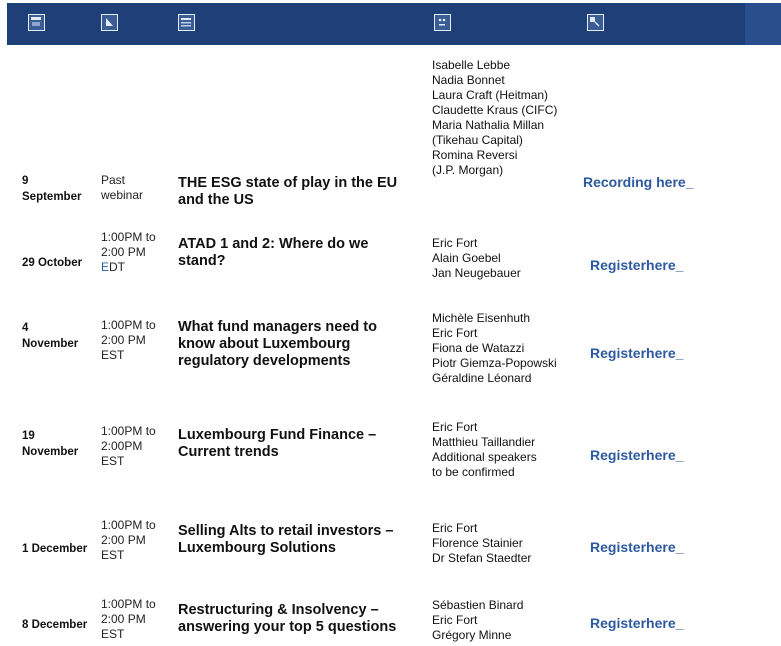 This screenshot has width=781, height=646. What do you see at coordinates (28, 436) in the screenshot?
I see `event-date-line: 19` at bounding box center [28, 436].